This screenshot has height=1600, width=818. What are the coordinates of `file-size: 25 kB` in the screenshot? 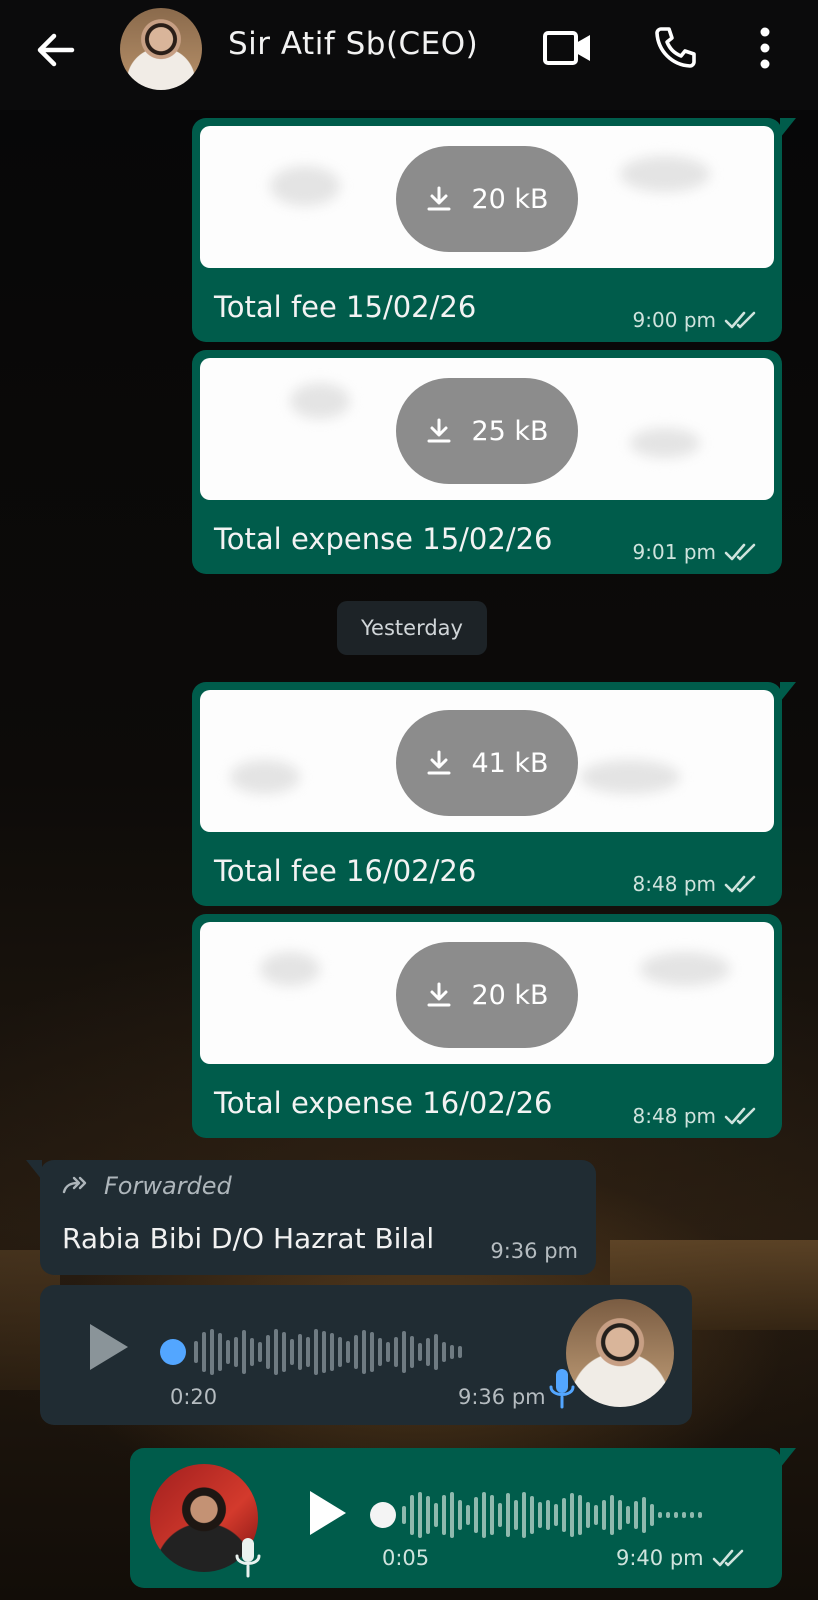 It's located at (510, 431).